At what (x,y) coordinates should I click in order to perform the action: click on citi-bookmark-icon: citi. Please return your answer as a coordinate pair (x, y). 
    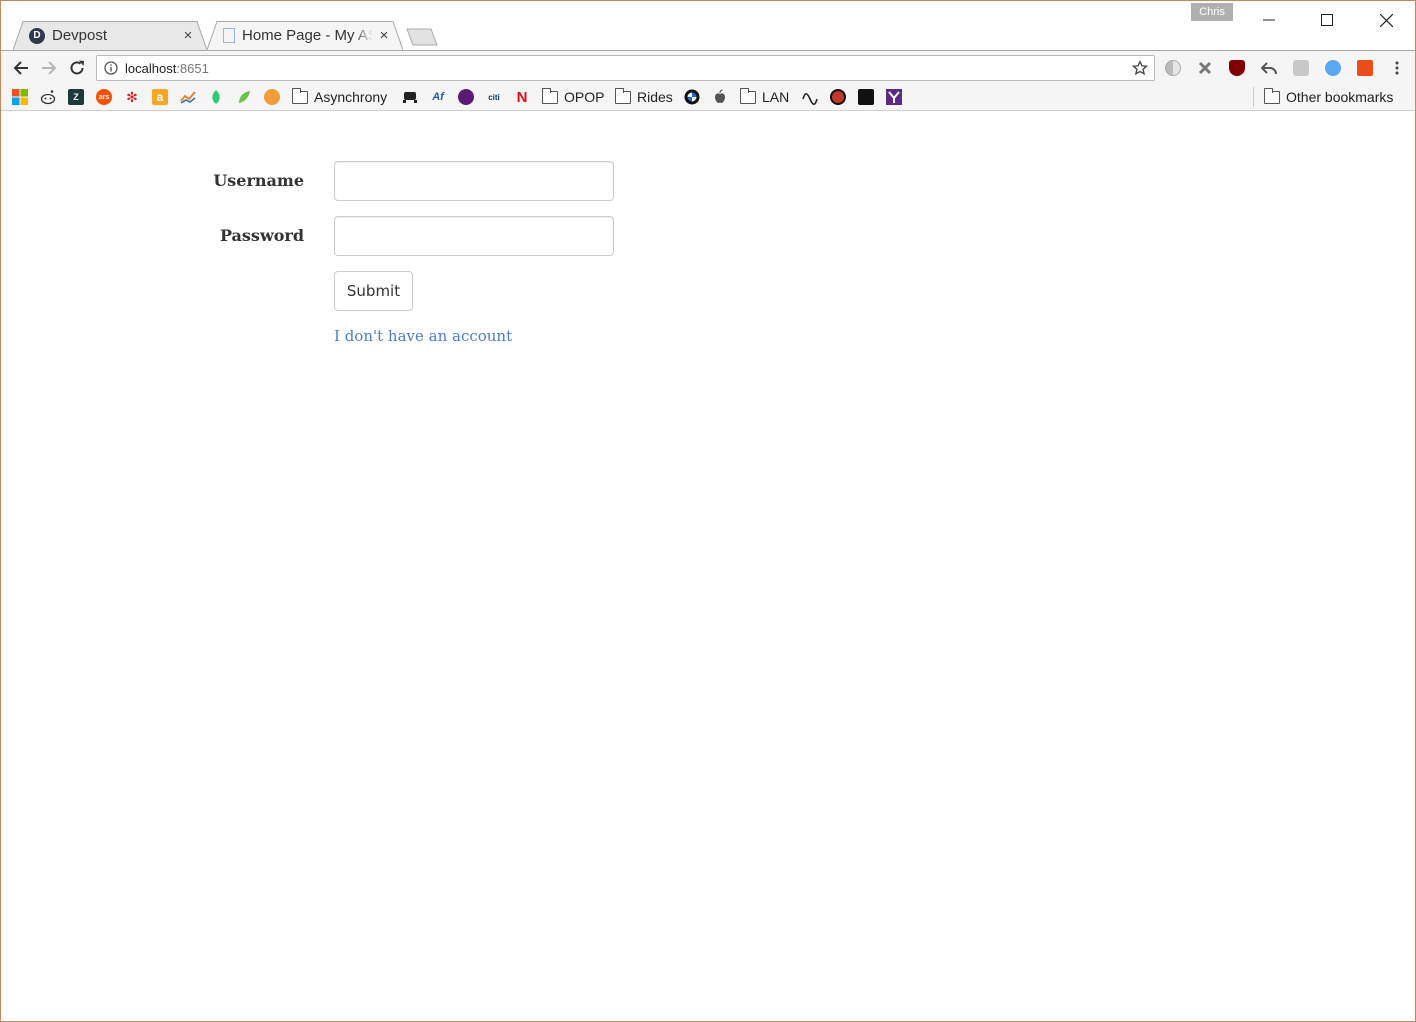
    Looking at the image, I should click on (494, 97).